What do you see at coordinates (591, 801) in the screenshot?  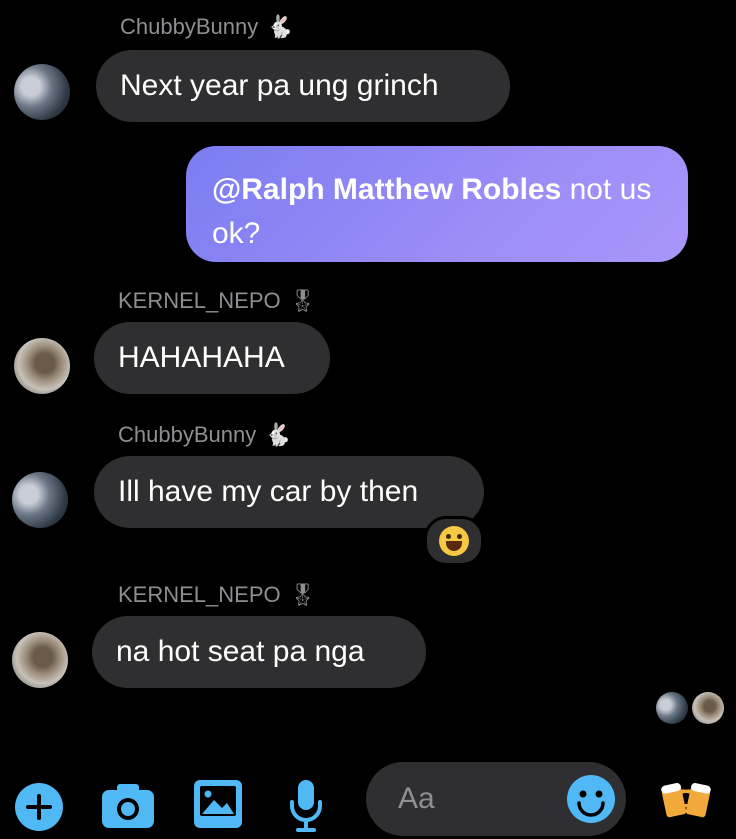 I see `emoji-icon` at bounding box center [591, 801].